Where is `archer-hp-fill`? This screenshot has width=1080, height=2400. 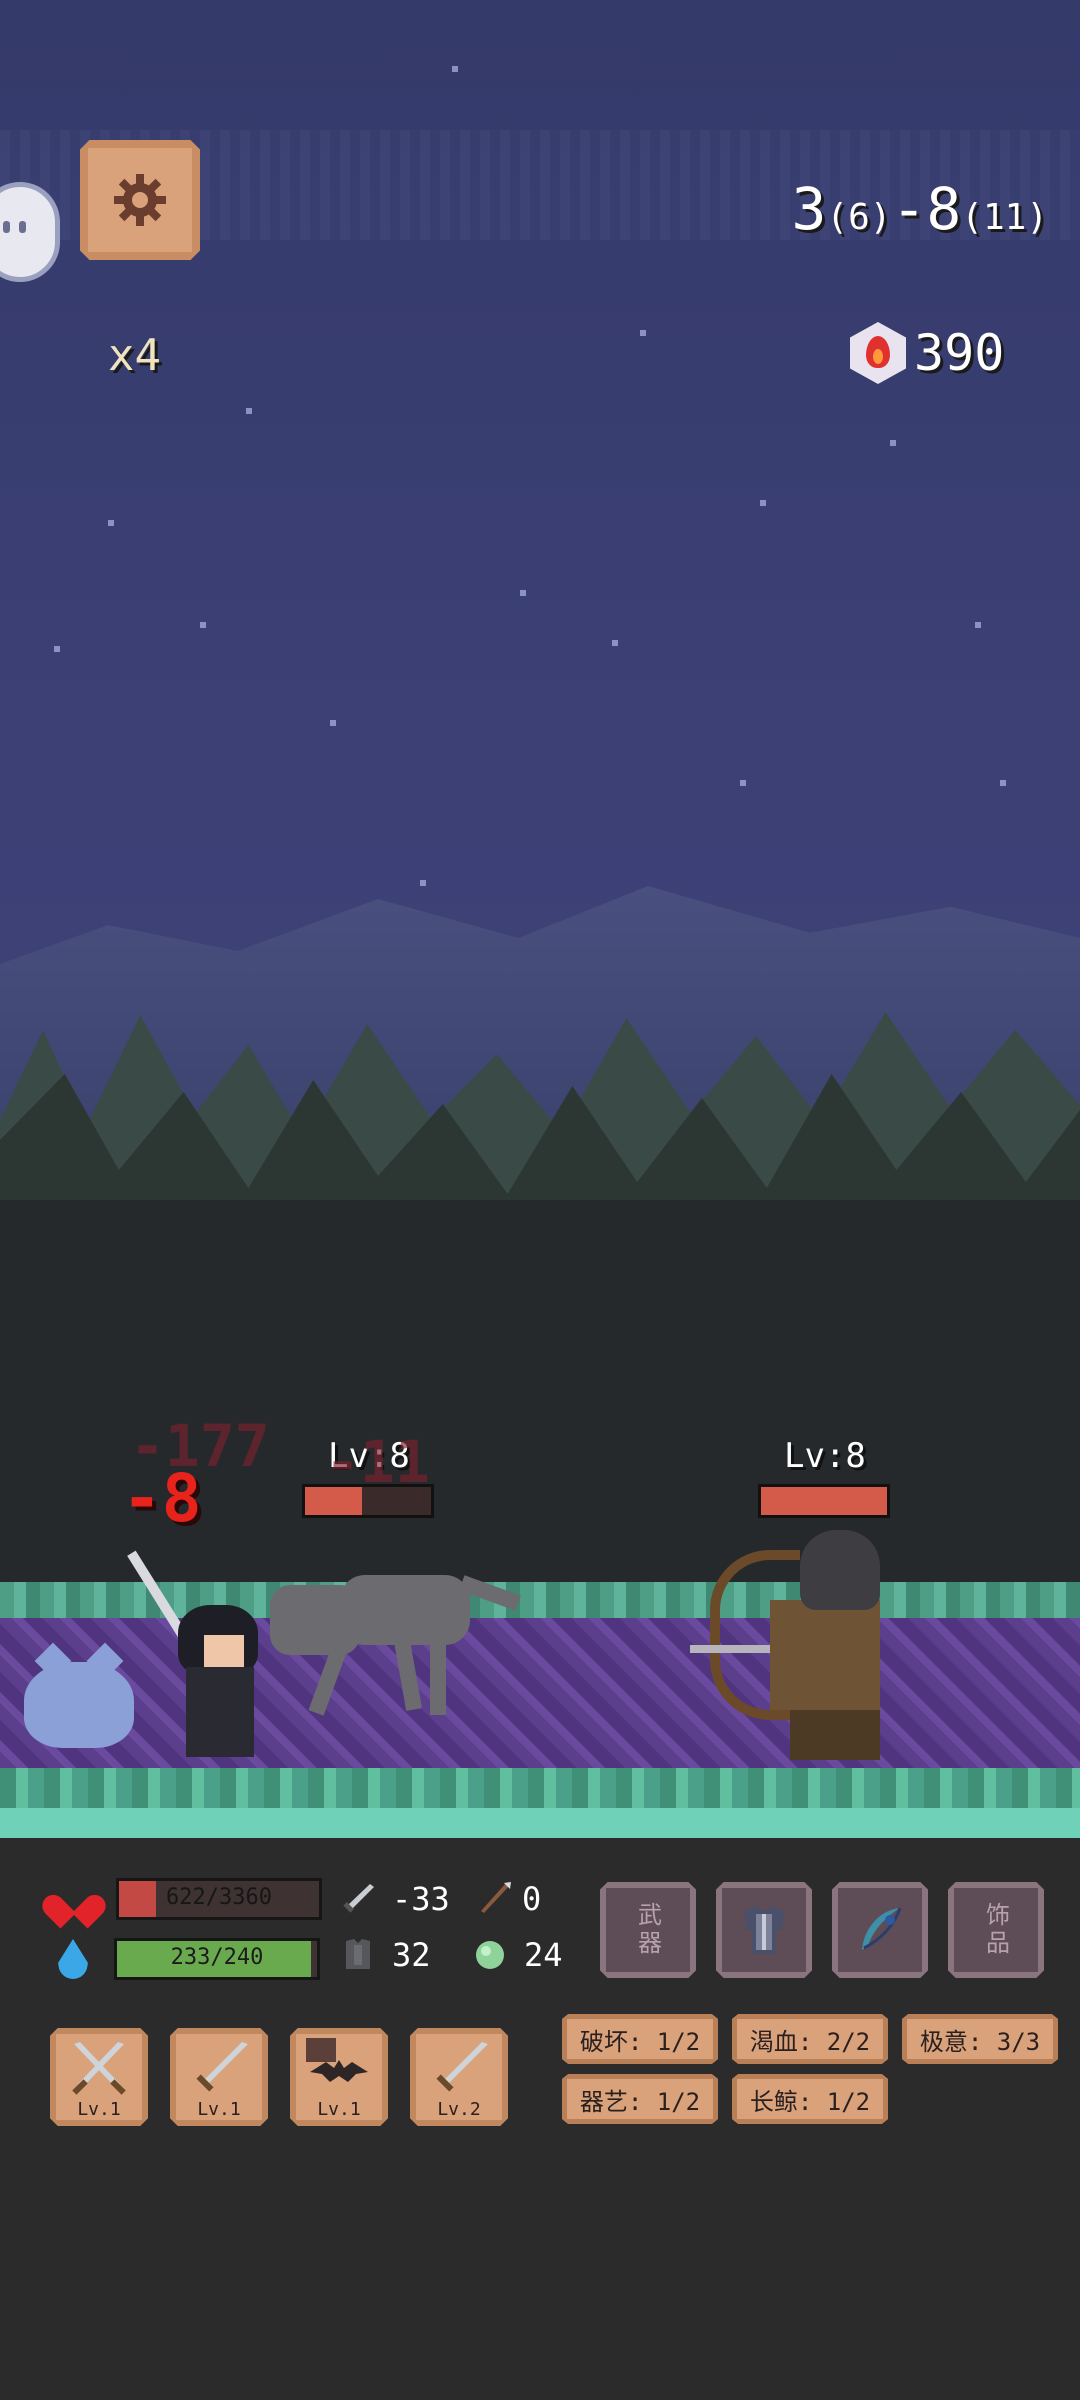
archer-hp-fill is located at coordinates (824, 1501).